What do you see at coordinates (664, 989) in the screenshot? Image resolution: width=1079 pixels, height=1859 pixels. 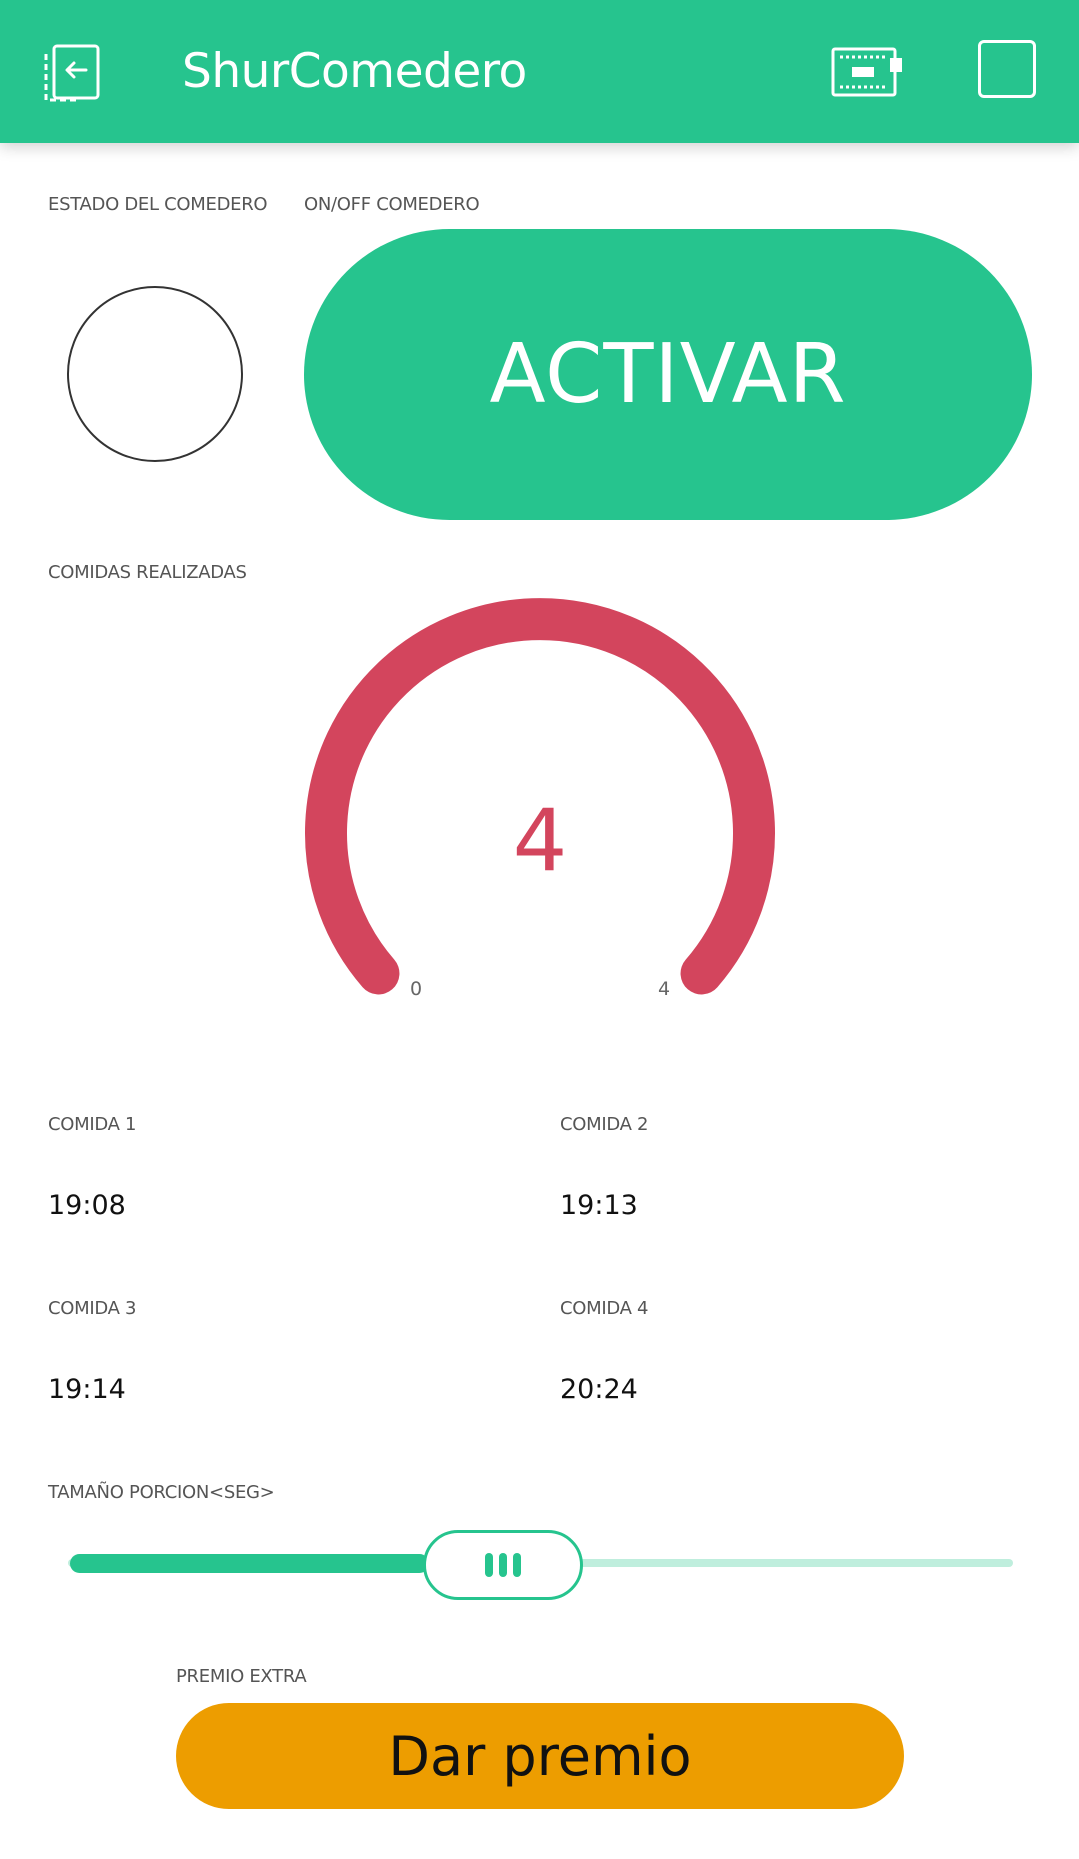 I see `gauge-max: 4` at bounding box center [664, 989].